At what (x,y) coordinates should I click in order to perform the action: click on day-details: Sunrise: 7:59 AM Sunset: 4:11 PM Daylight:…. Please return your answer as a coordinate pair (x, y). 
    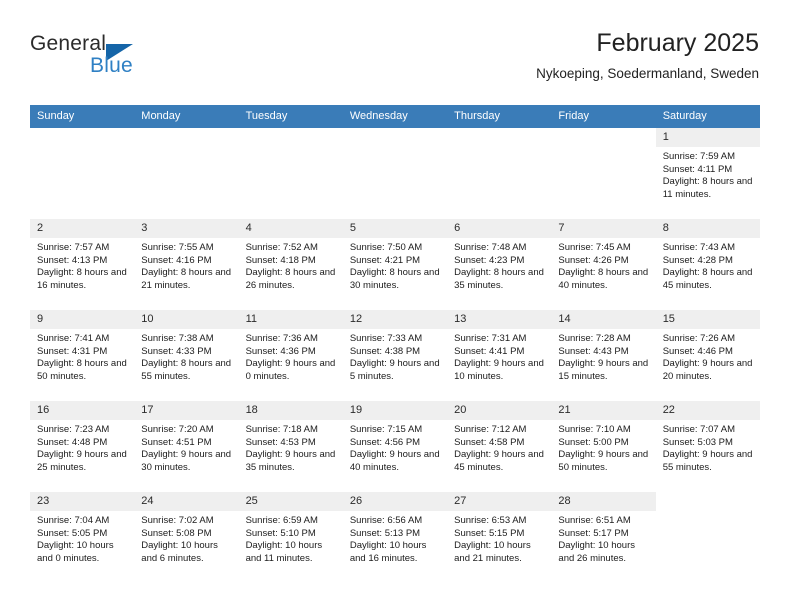
    Looking at the image, I should click on (708, 174).